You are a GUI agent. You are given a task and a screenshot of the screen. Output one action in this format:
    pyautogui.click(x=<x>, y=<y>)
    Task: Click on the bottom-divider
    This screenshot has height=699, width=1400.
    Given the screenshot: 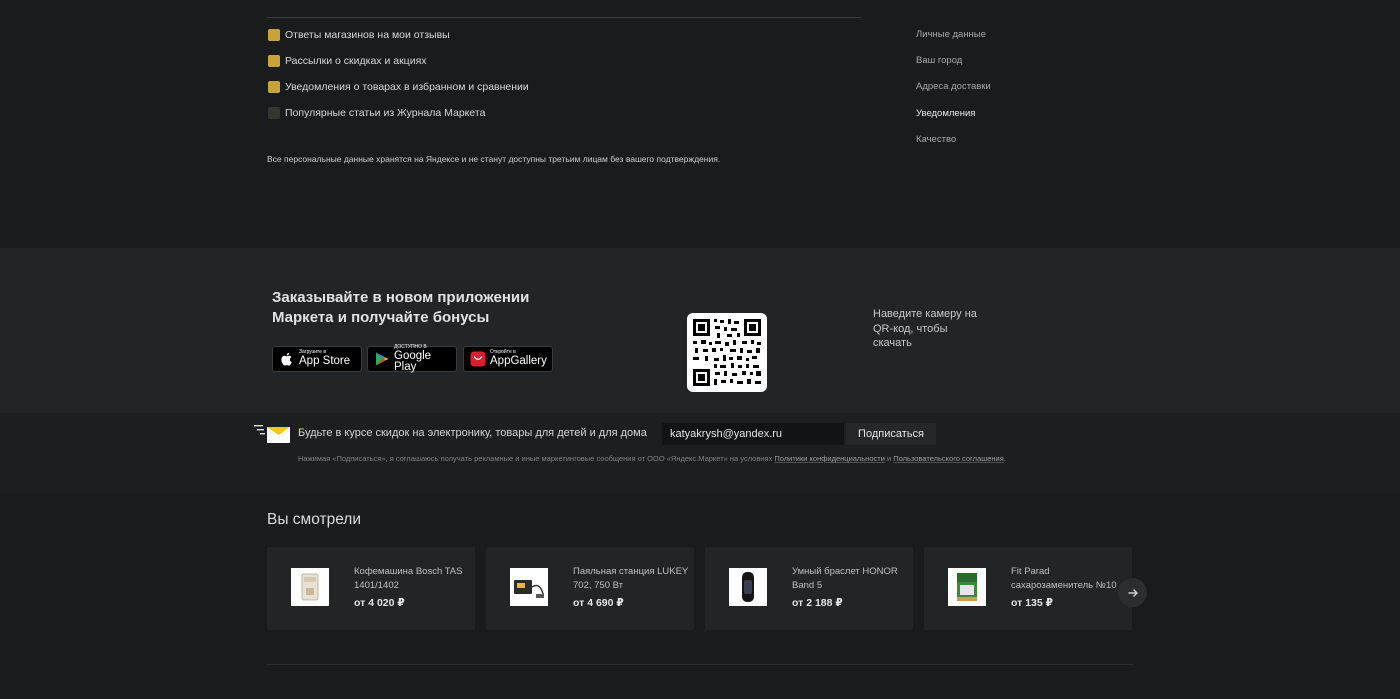 What is the action you would take?
    pyautogui.click(x=700, y=664)
    